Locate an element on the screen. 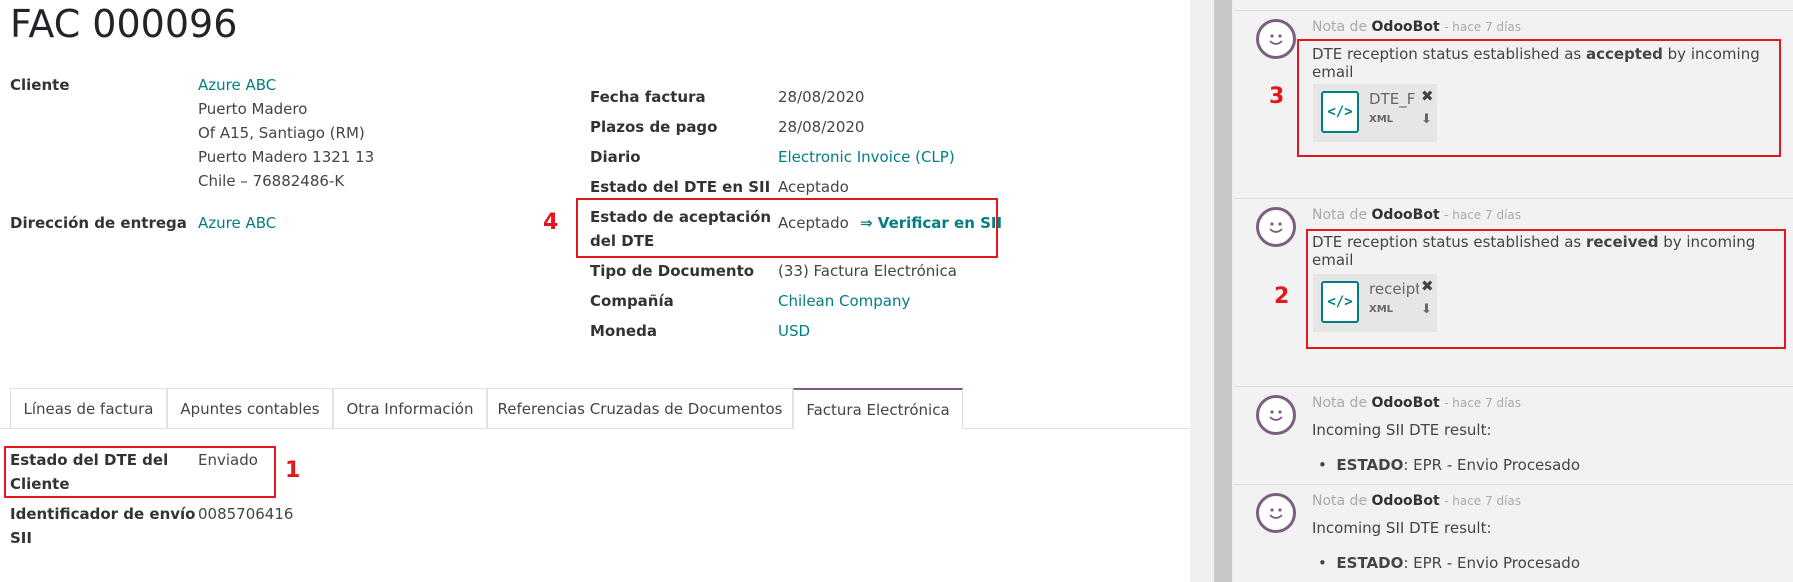 The width and height of the screenshot is (1793, 582). annotation-number-3: 3 is located at coordinates (1277, 96).